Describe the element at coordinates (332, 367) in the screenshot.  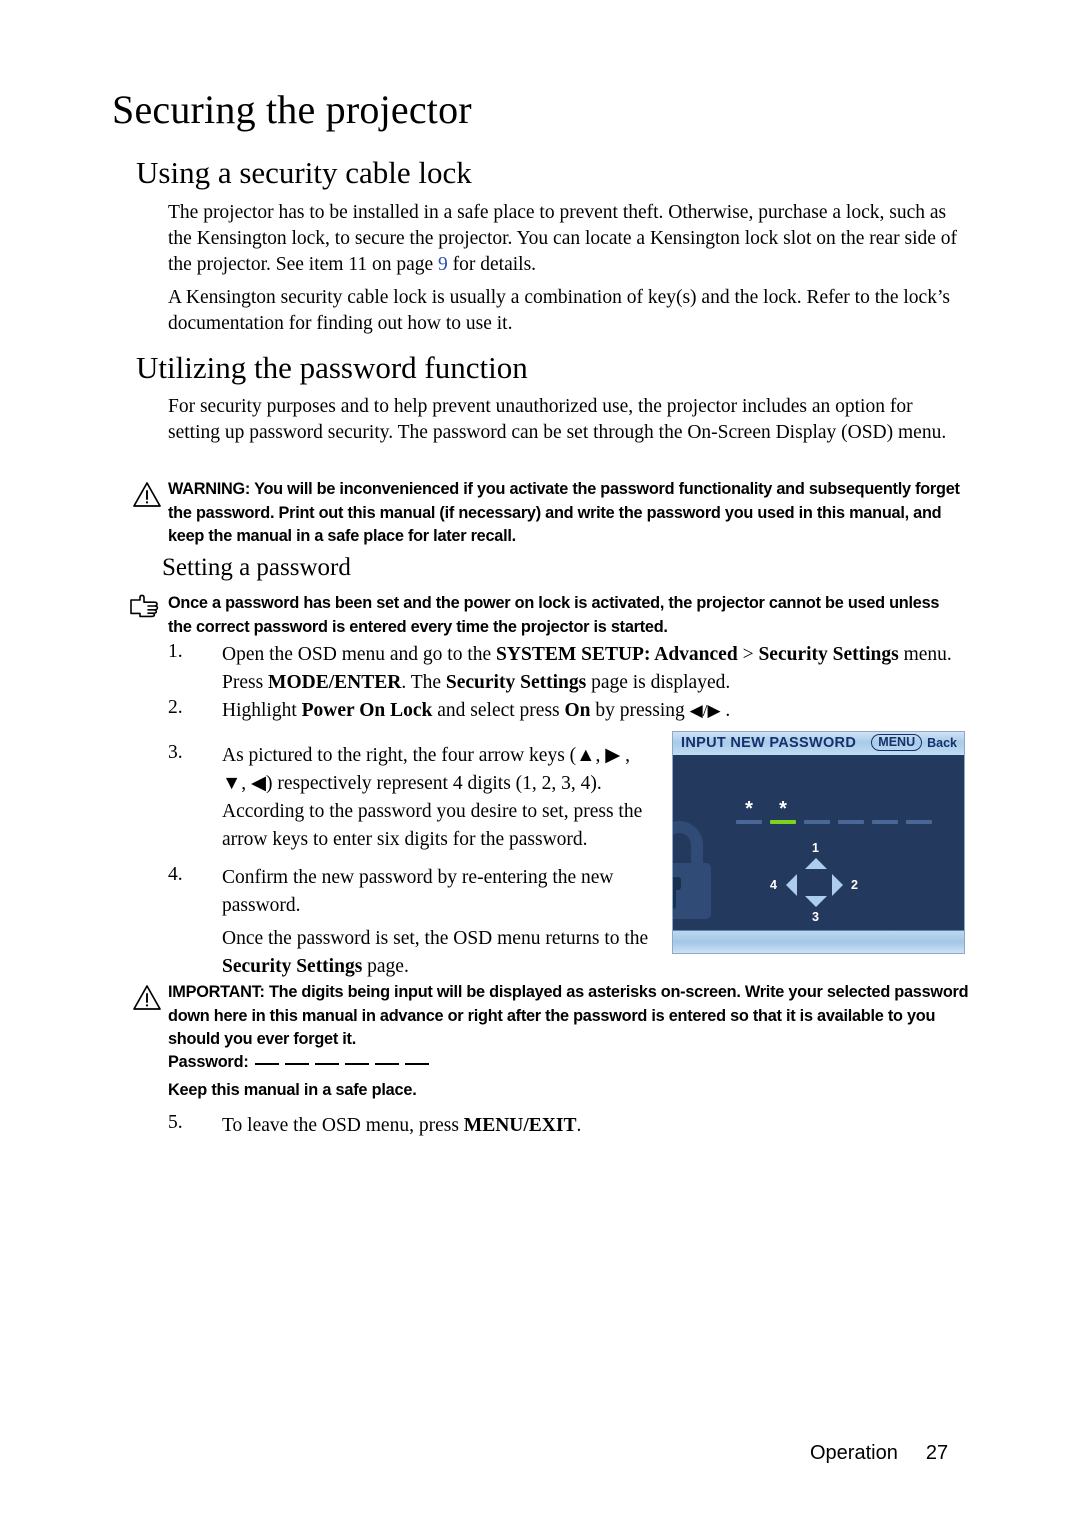
I see `section-heading-password-function: Utilizing the password function` at that location.